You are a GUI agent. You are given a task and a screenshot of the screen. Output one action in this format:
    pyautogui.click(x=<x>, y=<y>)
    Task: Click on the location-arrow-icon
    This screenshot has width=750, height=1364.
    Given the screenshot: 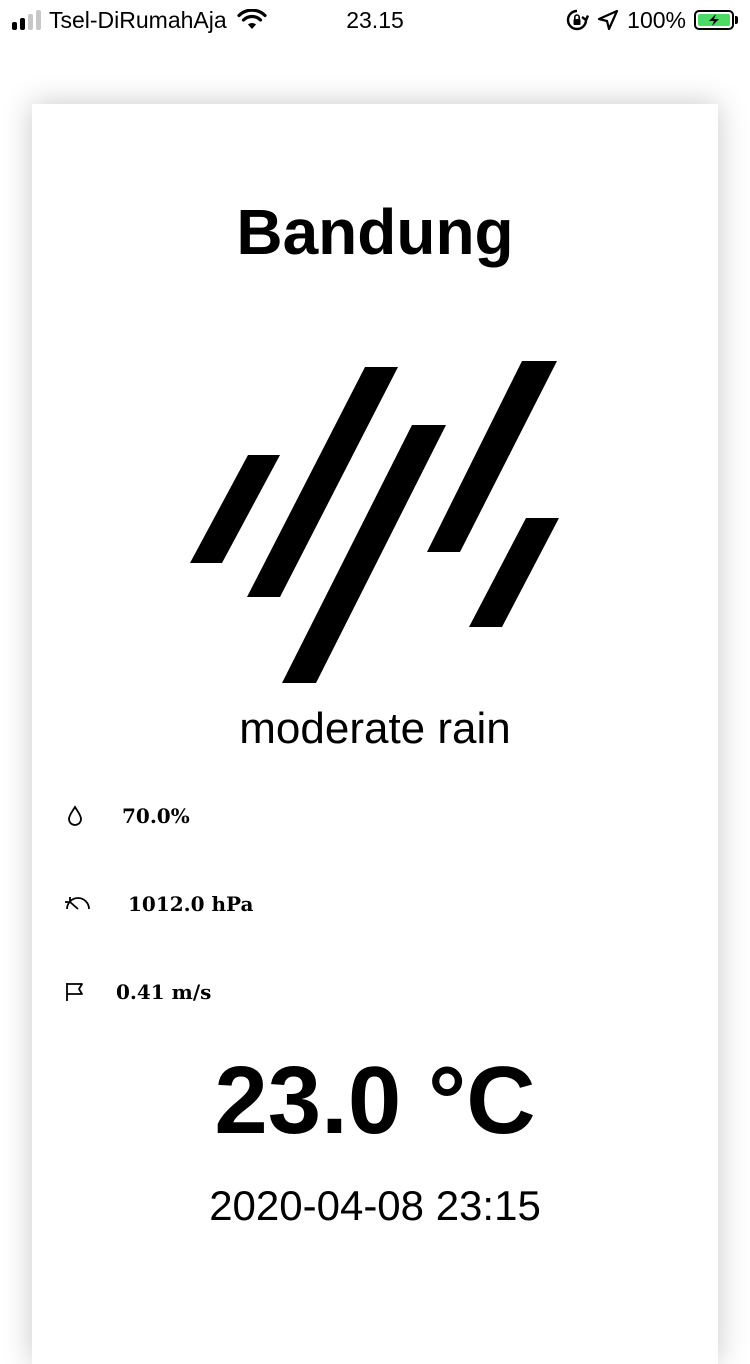 What is the action you would take?
    pyautogui.click(x=608, y=20)
    